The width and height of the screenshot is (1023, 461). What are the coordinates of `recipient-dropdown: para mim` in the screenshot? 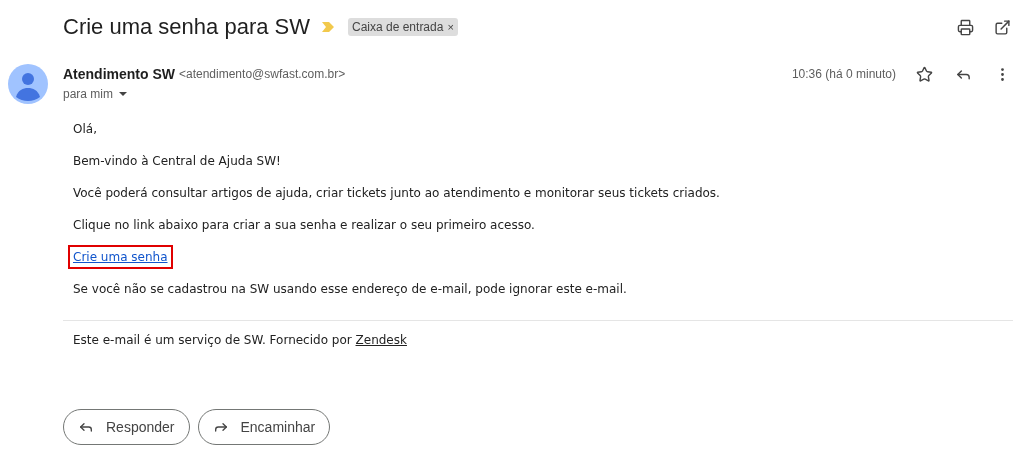 It's located at (95, 94).